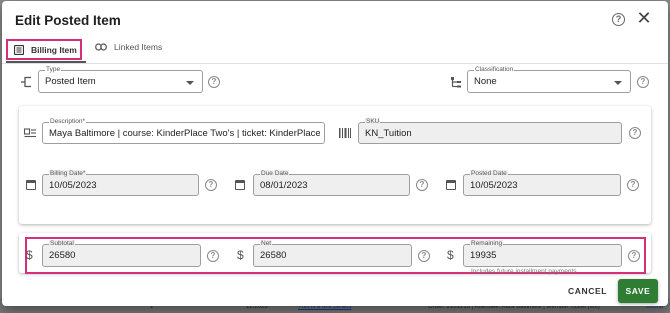 This screenshot has width=670, height=313. What do you see at coordinates (138, 47) in the screenshot?
I see `tab-label: Linked Items` at bounding box center [138, 47].